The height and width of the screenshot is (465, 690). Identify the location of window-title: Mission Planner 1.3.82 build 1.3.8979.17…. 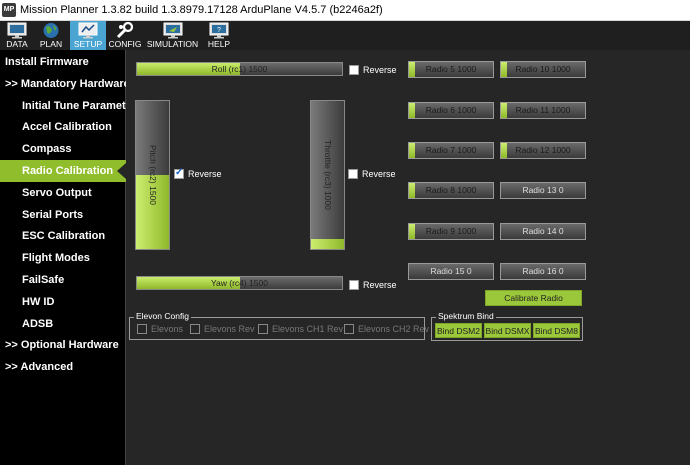
(201, 10).